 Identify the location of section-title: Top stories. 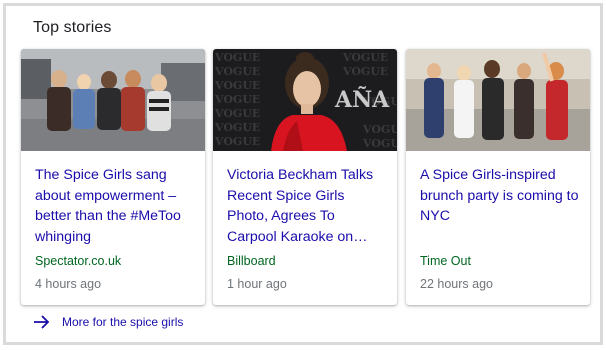
(72, 27).